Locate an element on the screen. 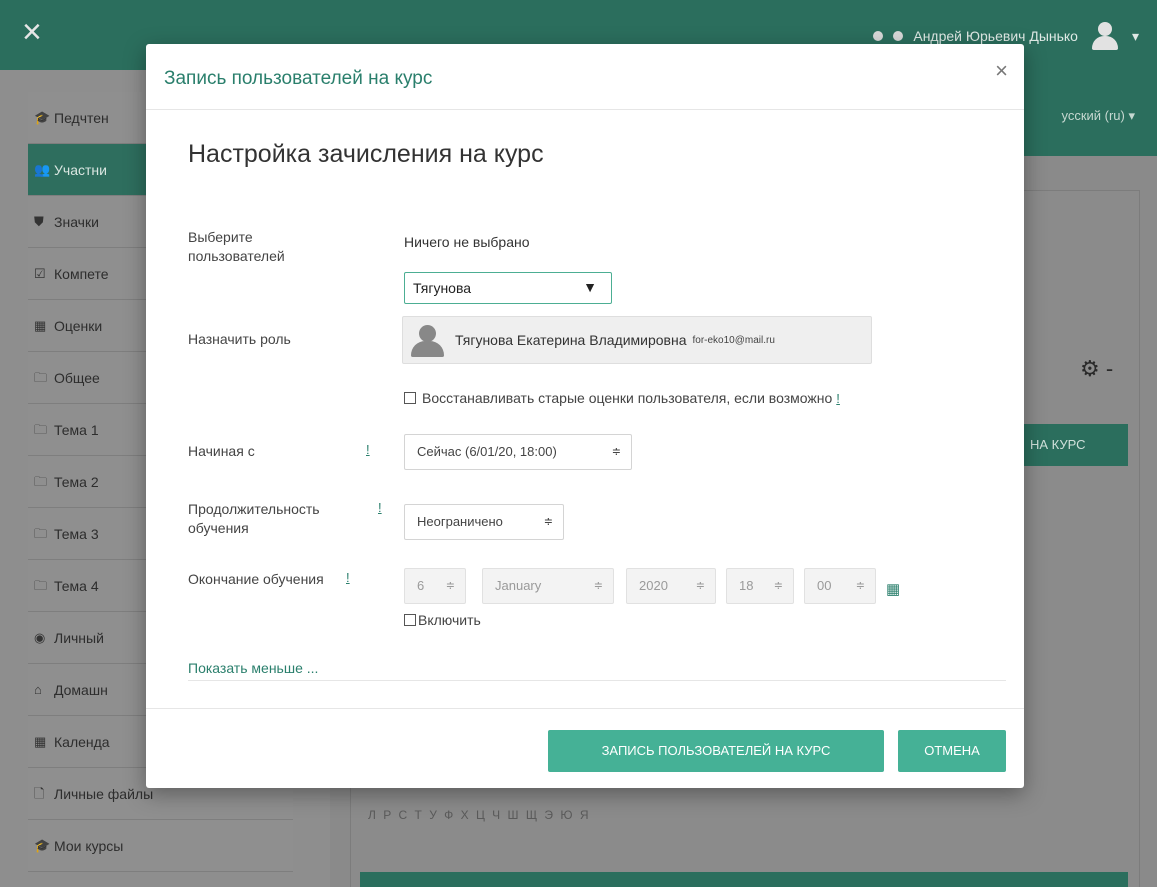 Image resolution: width=1157 pixels, height=887 pixels. end-day-value: 6 is located at coordinates (421, 585).